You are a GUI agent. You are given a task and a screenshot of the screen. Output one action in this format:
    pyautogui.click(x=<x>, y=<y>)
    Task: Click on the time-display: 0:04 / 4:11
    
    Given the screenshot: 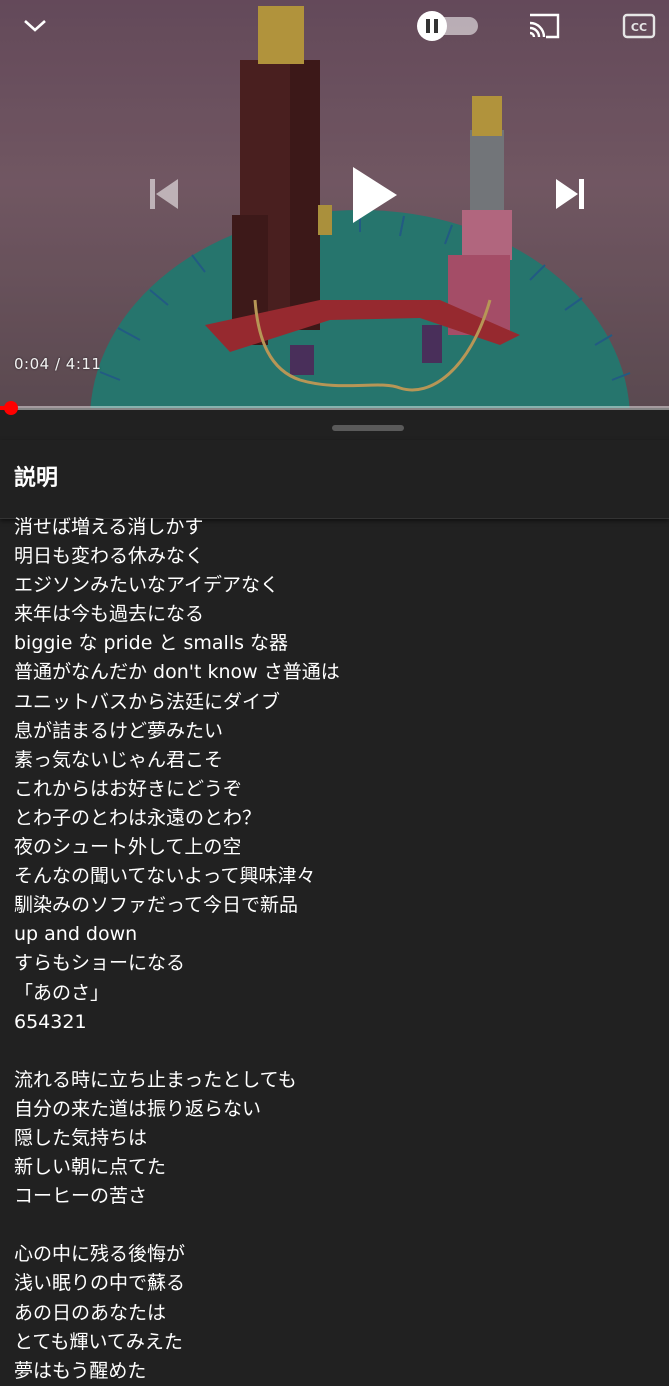 What is the action you would take?
    pyautogui.click(x=58, y=364)
    